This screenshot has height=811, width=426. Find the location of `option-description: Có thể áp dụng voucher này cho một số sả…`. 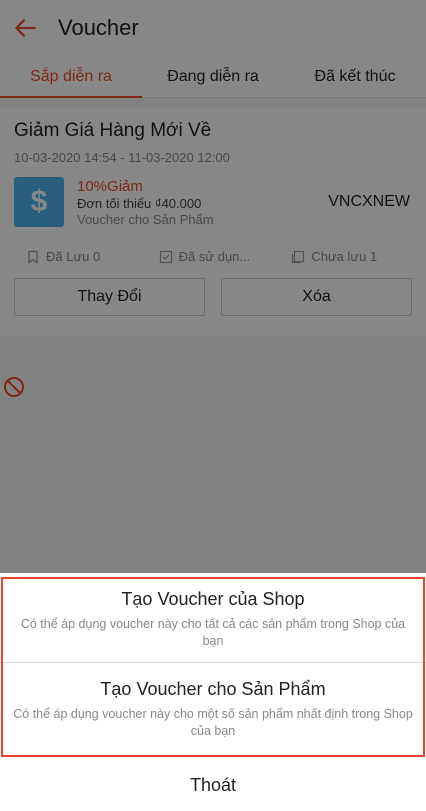

option-description: Có thể áp dụng voucher này cho một số sả… is located at coordinates (213, 722).